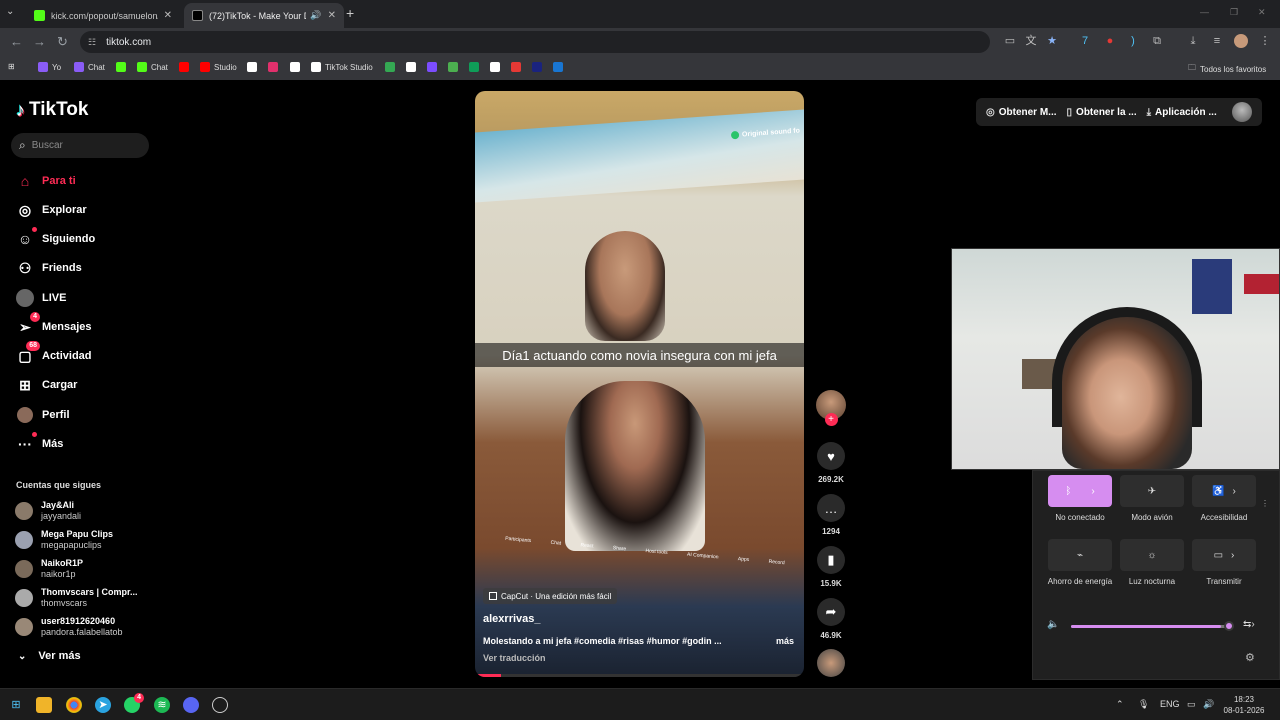 The width and height of the screenshot is (1280, 720). What do you see at coordinates (74, 705) in the screenshot?
I see `chrome-icon` at bounding box center [74, 705].